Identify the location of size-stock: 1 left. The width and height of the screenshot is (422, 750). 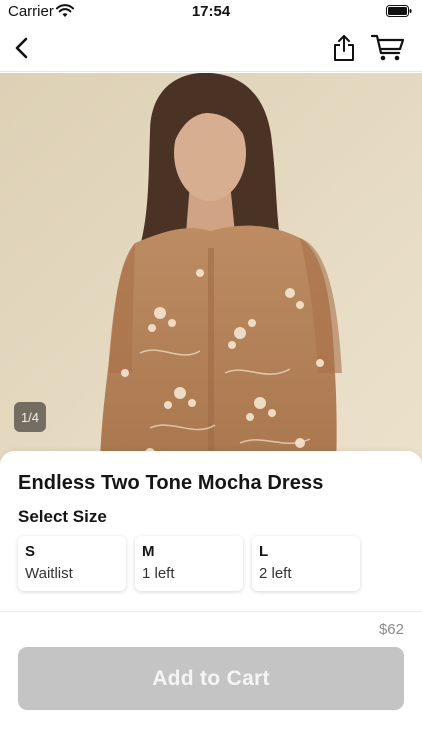
(158, 573).